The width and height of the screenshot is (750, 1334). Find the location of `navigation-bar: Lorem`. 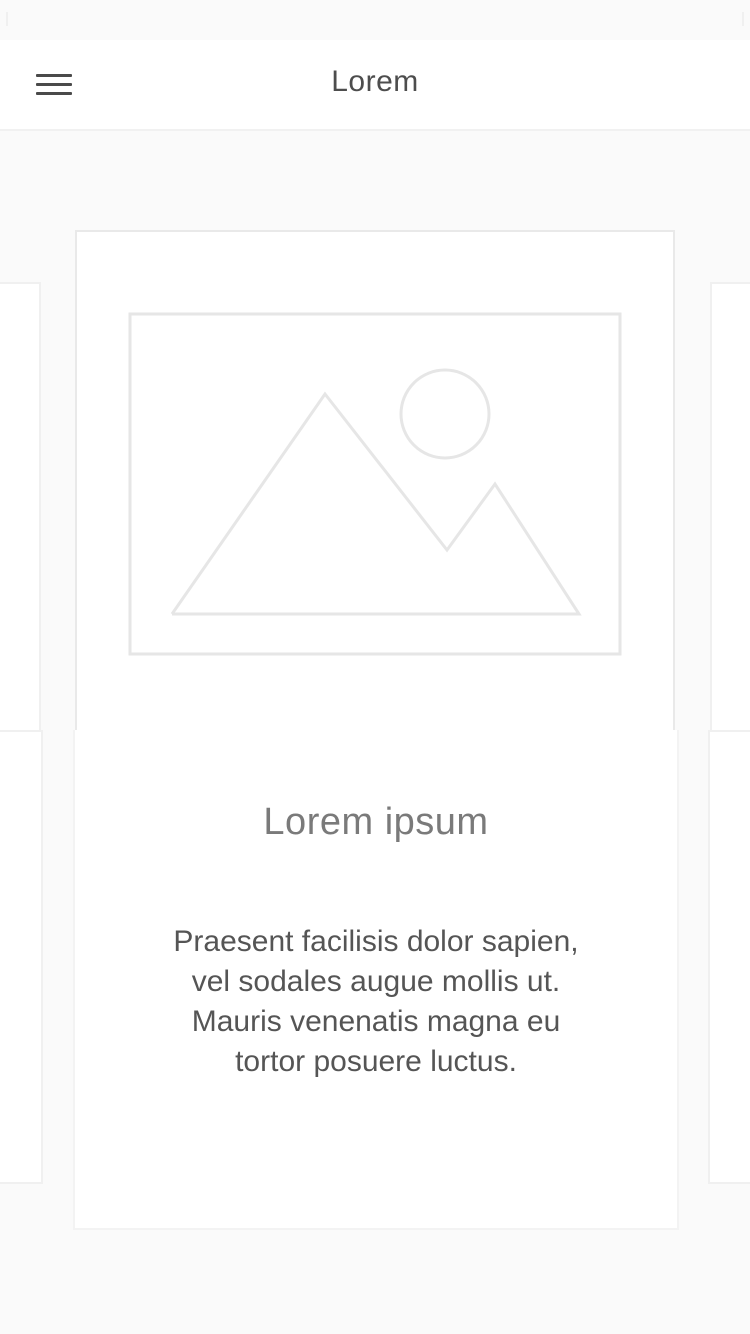

navigation-bar: Lorem is located at coordinates (375, 85).